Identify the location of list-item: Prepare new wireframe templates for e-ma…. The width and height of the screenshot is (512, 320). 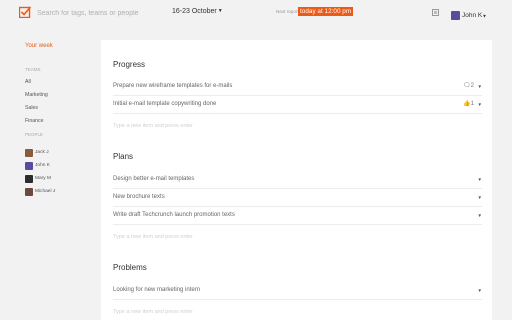
(297, 87).